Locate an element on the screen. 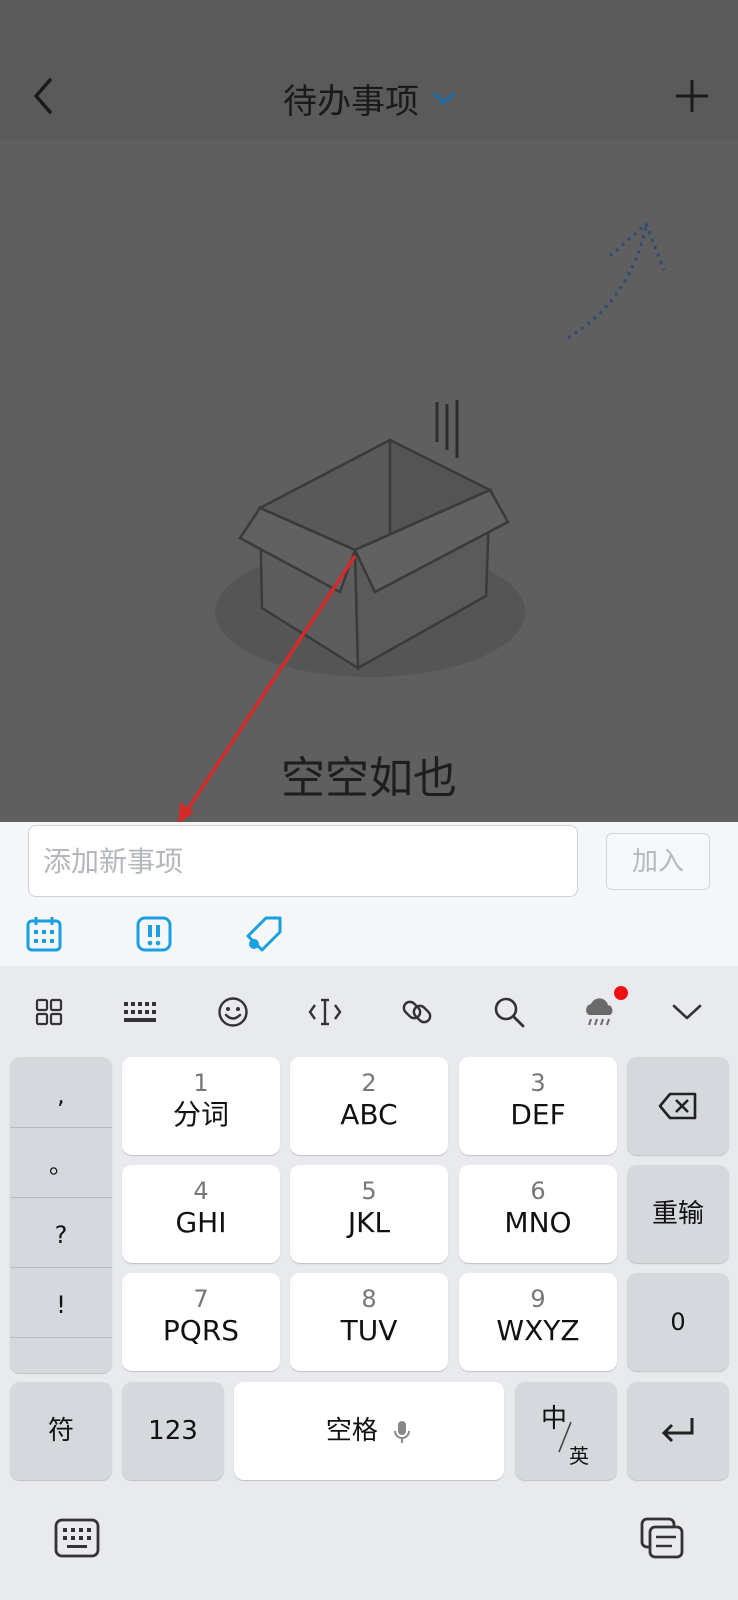  punctuation-column: , 。 ? ! is located at coordinates (61, 1215).